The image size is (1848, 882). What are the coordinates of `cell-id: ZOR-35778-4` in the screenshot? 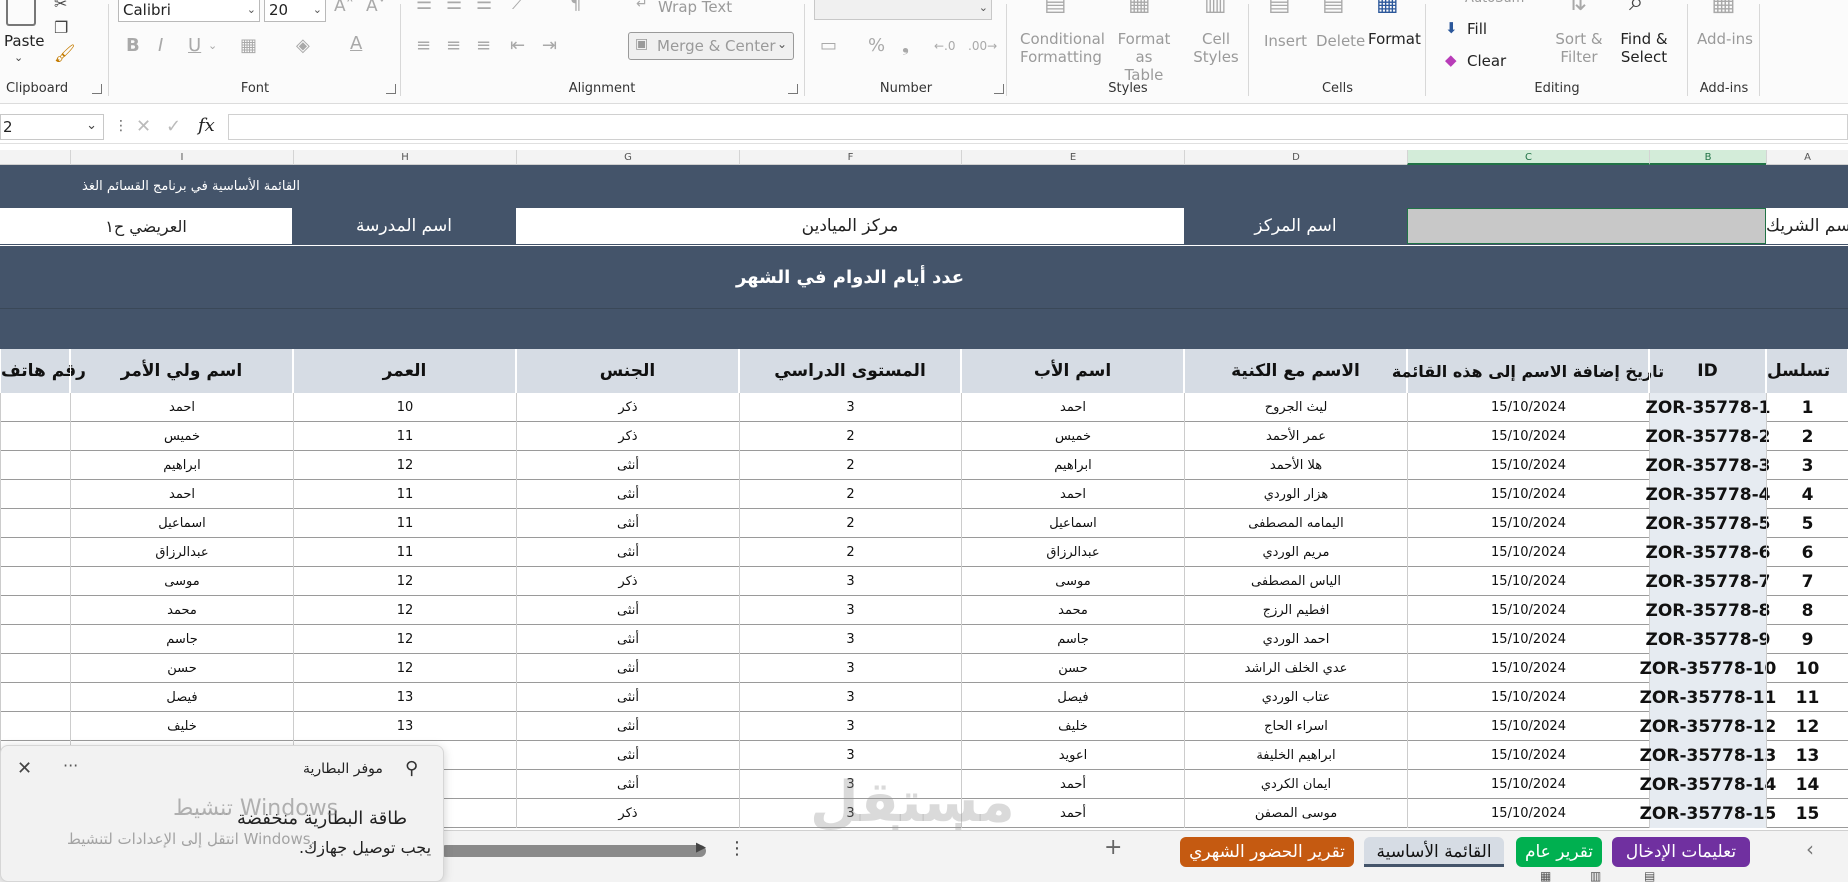 It's located at (1708, 494).